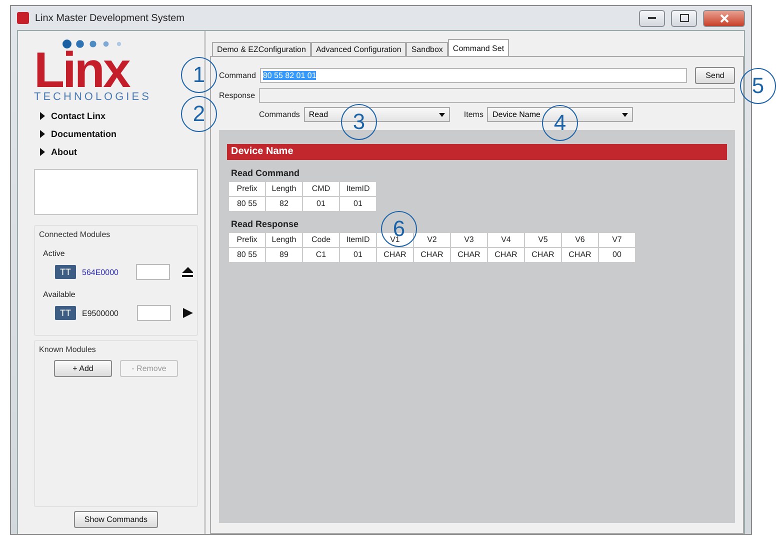 This screenshot has height=535, width=779. Describe the element at coordinates (58, 152) in the screenshot. I see `sidebar-link: About` at that location.